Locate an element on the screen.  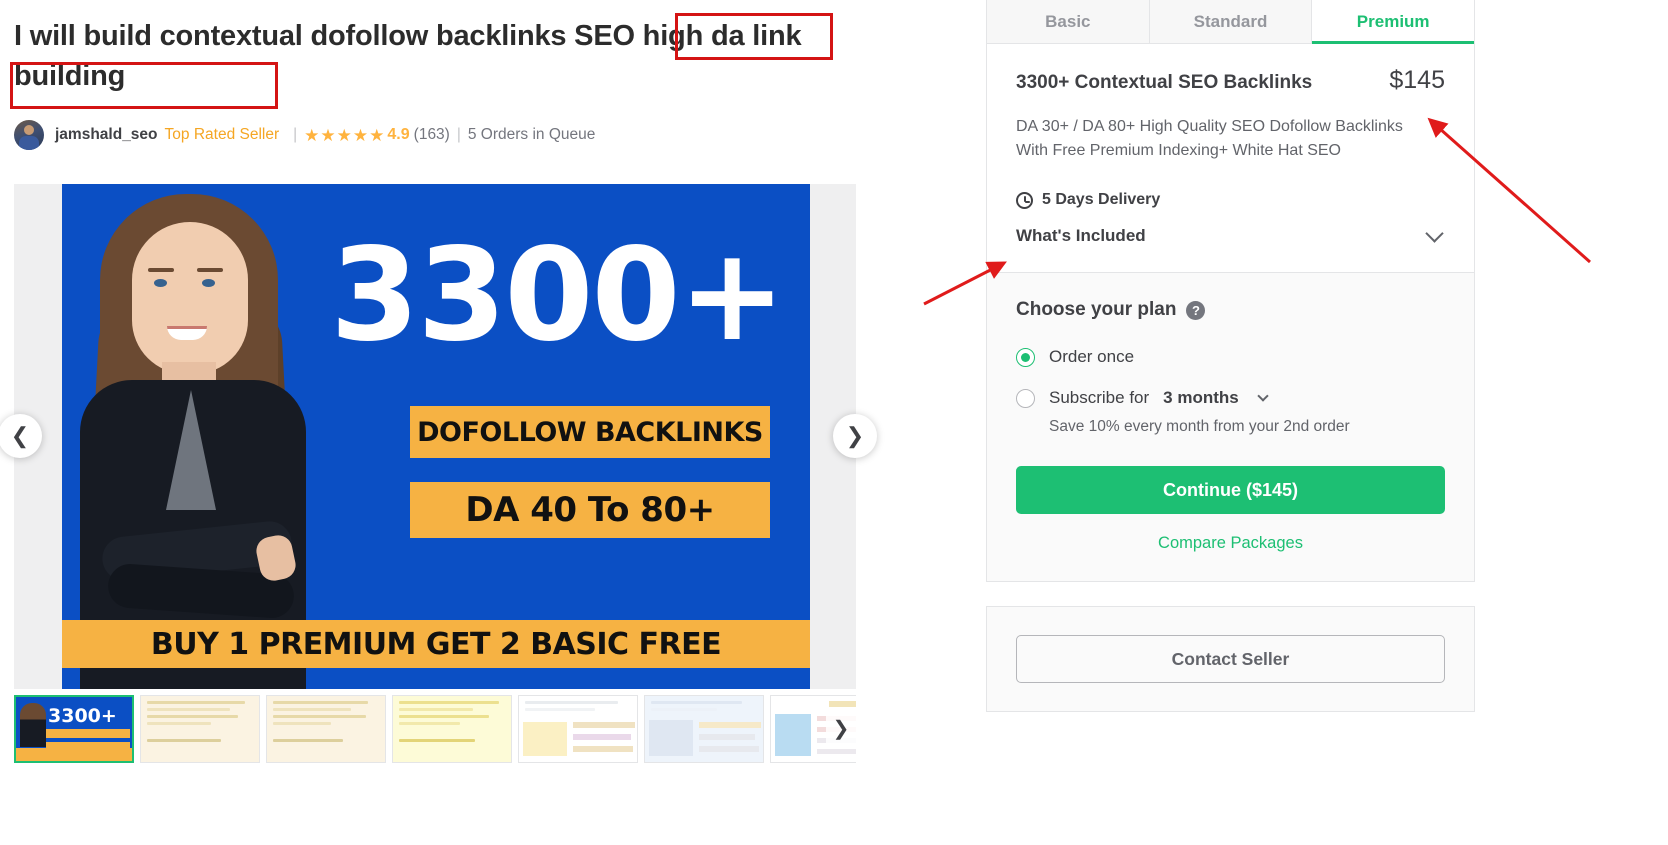
slide-headline: 3300+ is located at coordinates (558, 295).